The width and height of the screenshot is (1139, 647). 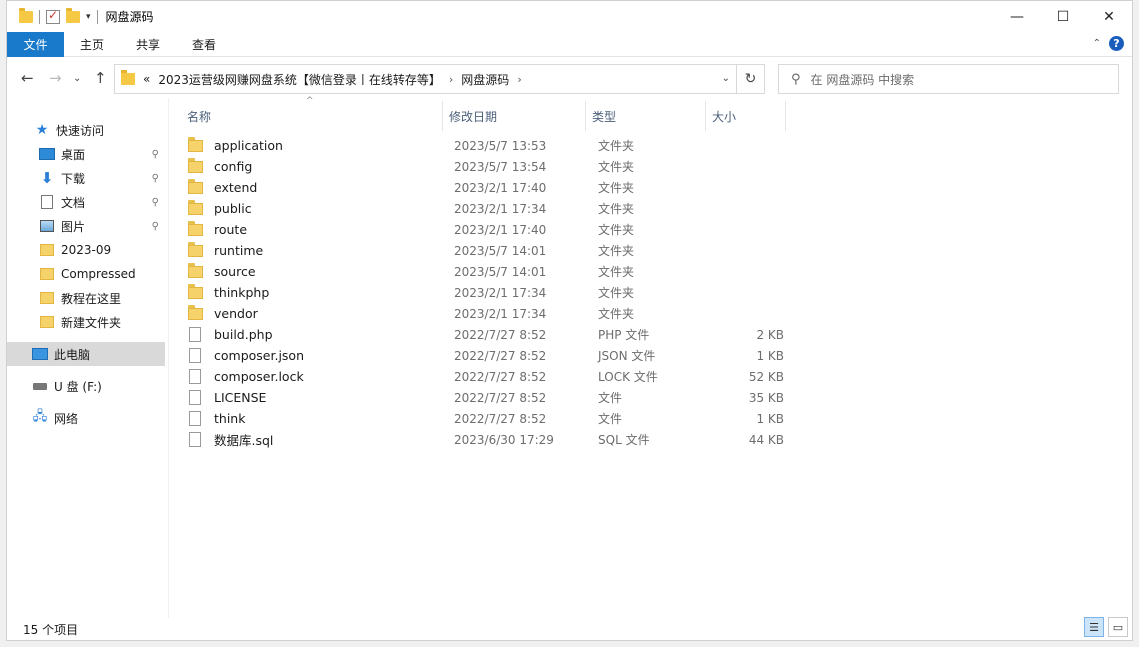 What do you see at coordinates (1109, 16) in the screenshot?
I see `close-button: ✕` at bounding box center [1109, 16].